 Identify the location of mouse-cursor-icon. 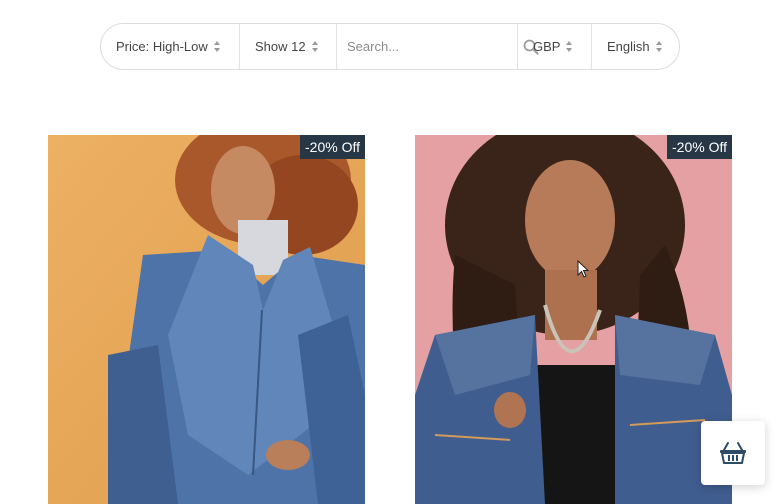
(583, 269).